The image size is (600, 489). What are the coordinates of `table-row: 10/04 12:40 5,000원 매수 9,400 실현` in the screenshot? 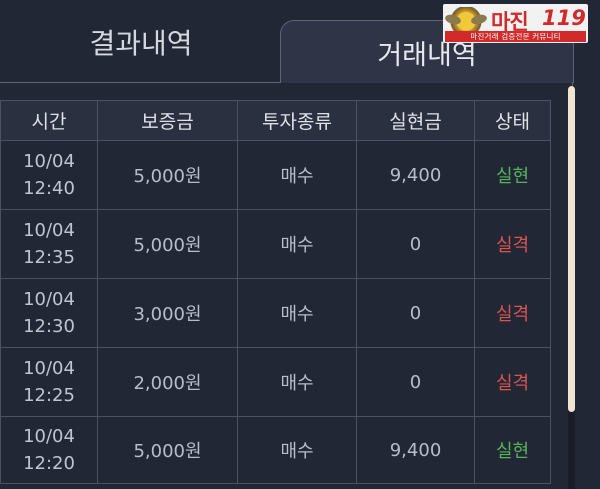 It's located at (275, 175).